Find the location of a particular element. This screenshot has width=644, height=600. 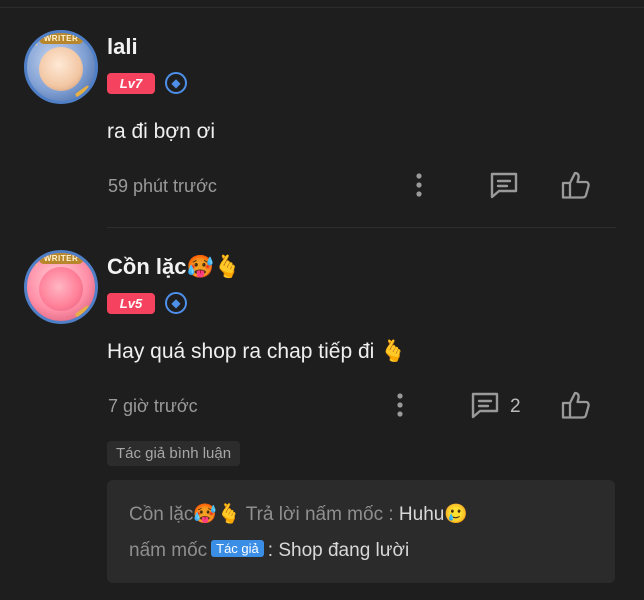

comment-time: 59 phút trước is located at coordinates (162, 186).